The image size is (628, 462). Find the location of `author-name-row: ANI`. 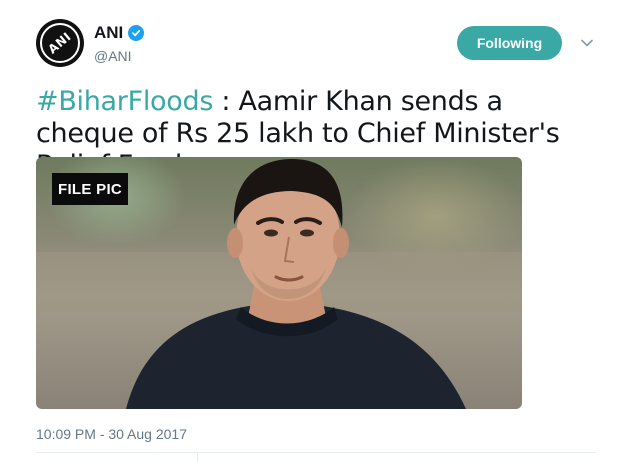

author-name-row: ANI is located at coordinates (119, 33).